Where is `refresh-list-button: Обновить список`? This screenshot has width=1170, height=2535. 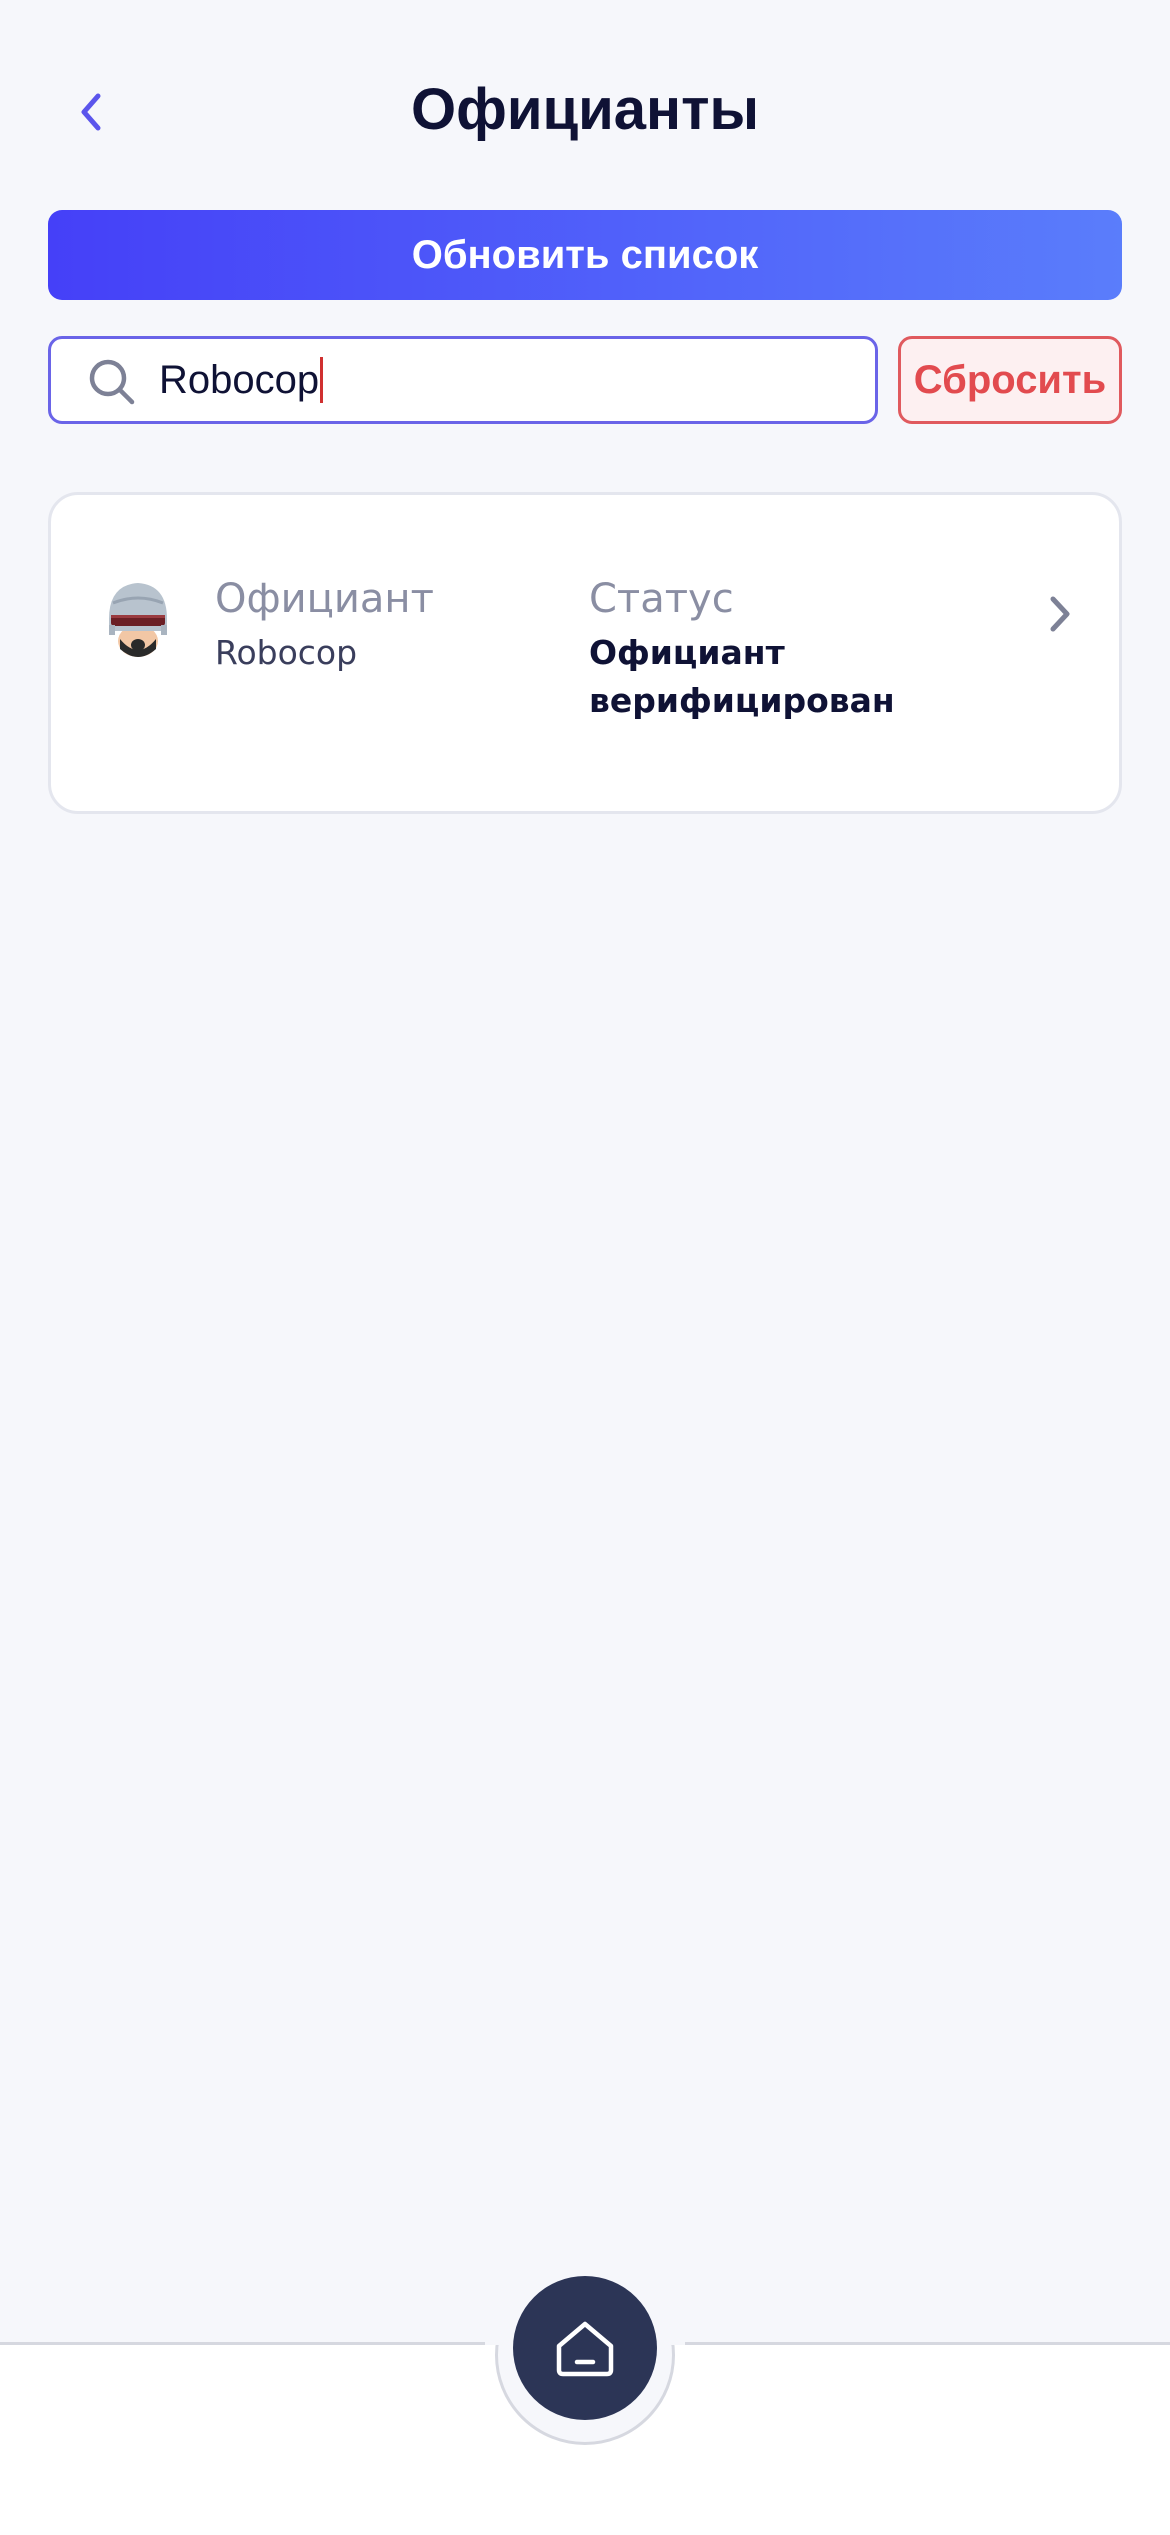 refresh-list-button: Обновить список is located at coordinates (585, 255).